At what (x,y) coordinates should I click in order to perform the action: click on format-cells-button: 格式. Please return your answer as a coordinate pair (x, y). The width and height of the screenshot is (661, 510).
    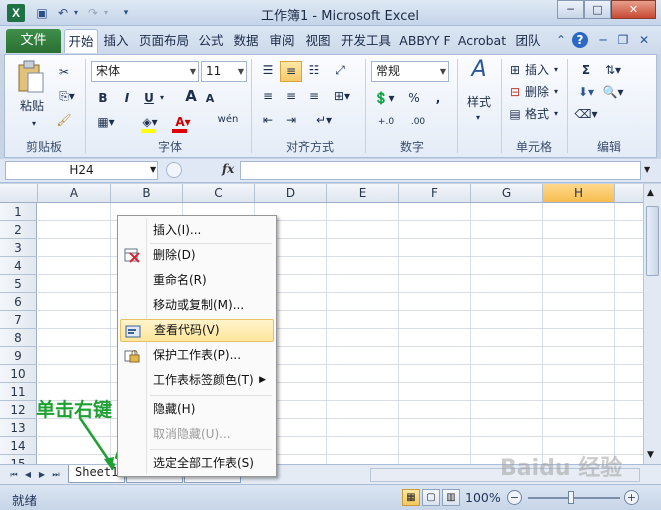
    Looking at the image, I should click on (537, 114).